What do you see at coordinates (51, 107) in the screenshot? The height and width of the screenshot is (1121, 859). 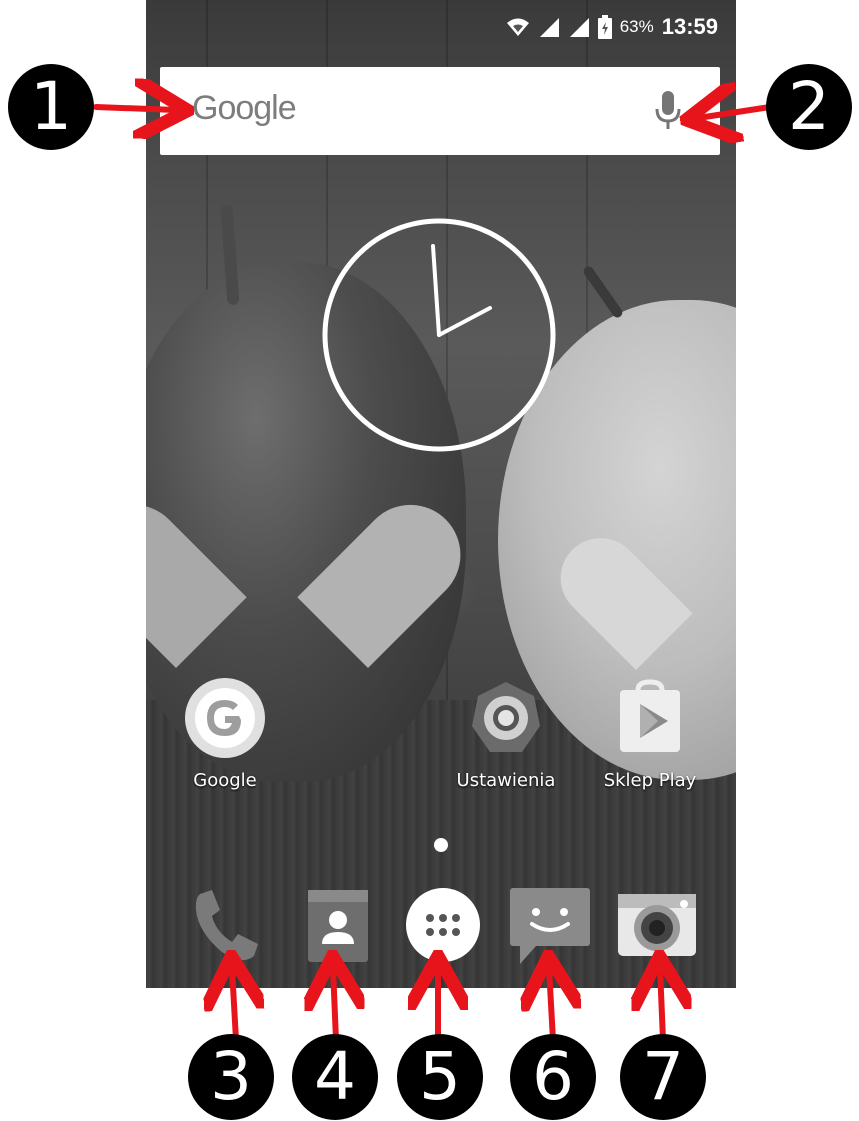 I see `callout-1: 1` at bounding box center [51, 107].